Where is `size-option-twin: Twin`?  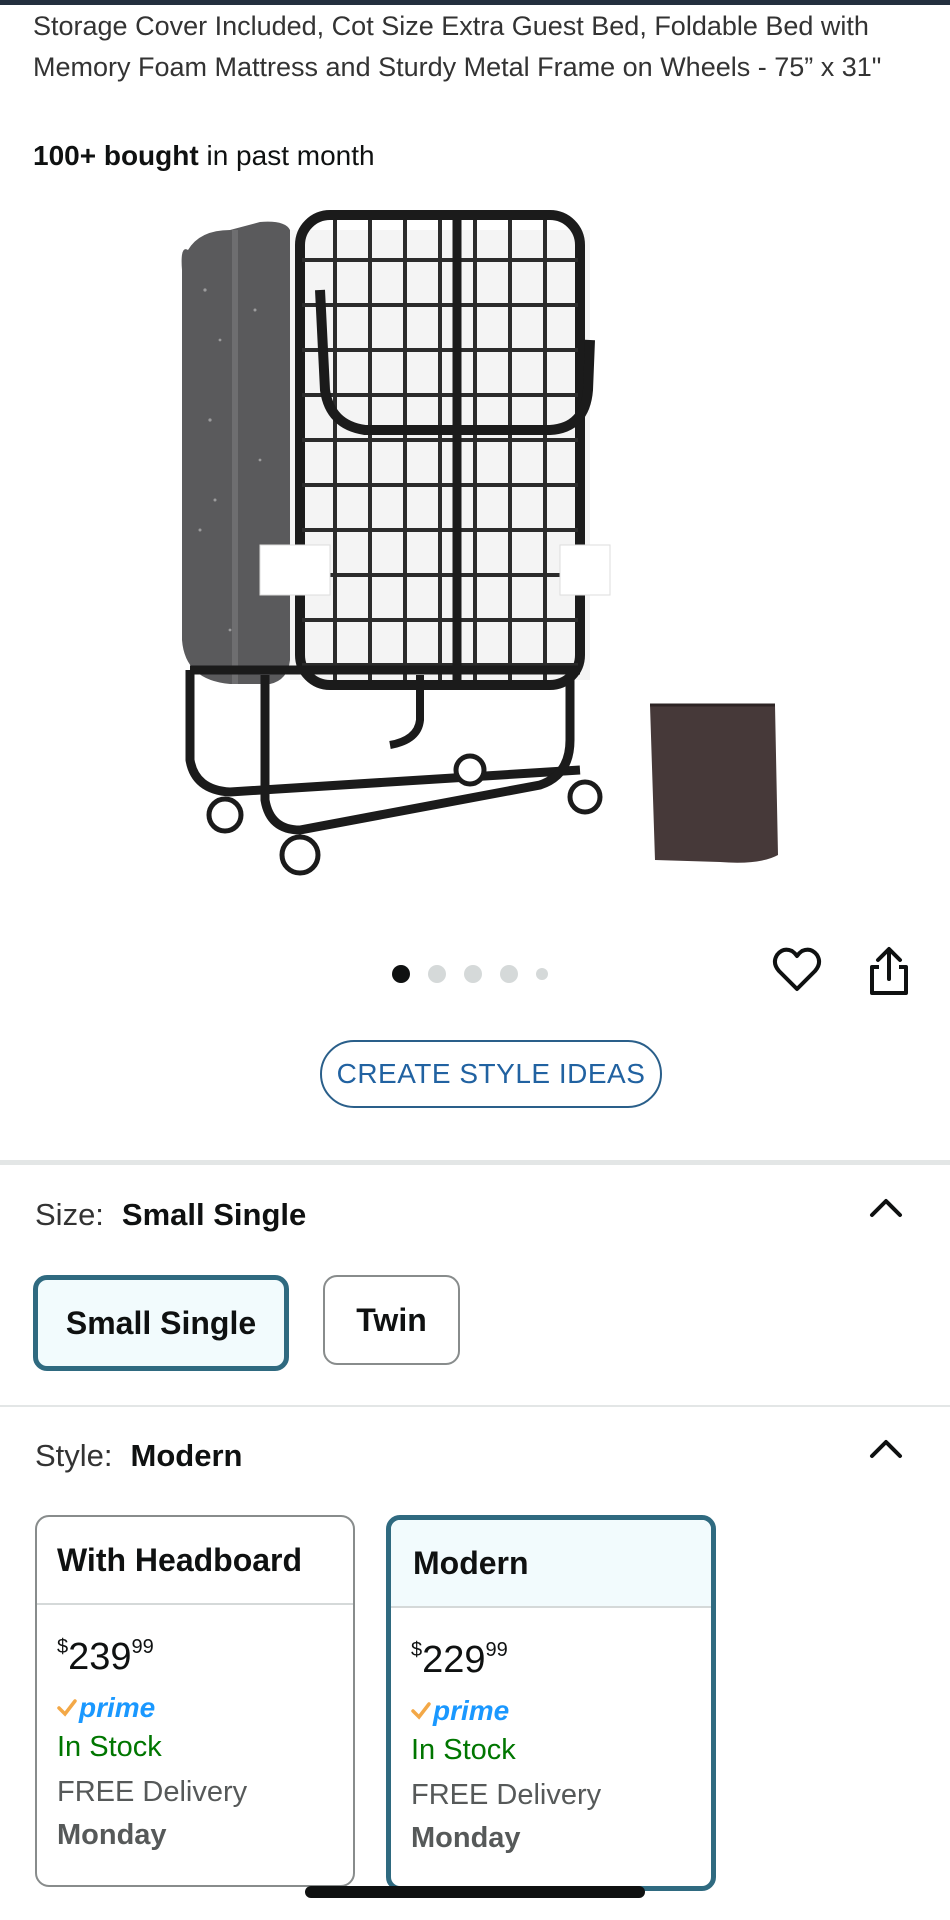
size-option-twin: Twin is located at coordinates (391, 1320).